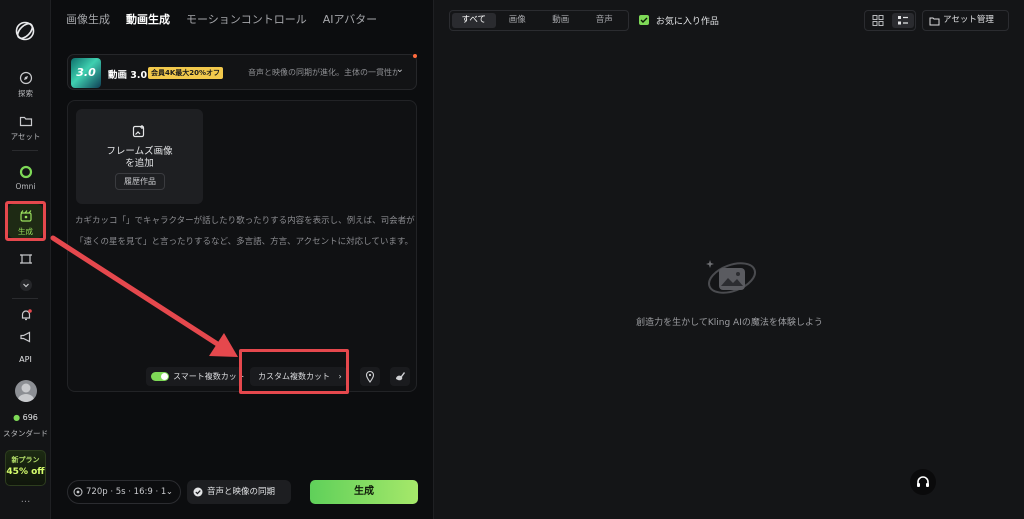 This screenshot has height=519, width=1024. I want to click on bell-icon, so click(26, 315).